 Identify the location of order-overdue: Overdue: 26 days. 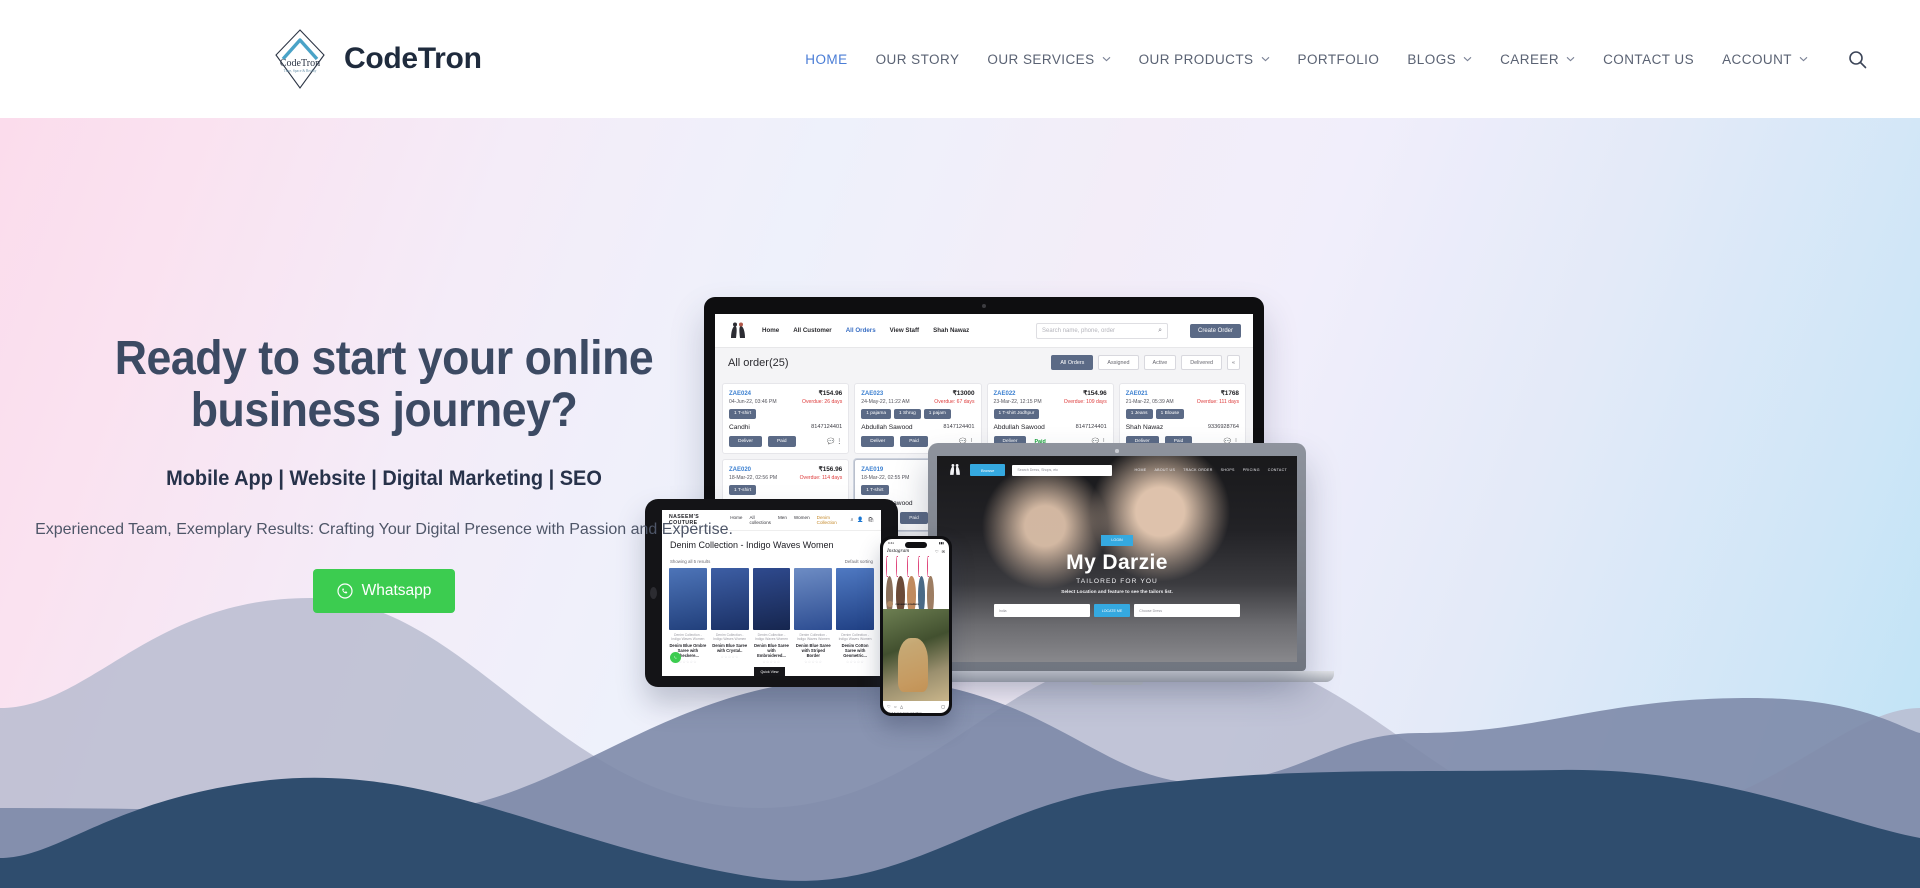
(822, 401).